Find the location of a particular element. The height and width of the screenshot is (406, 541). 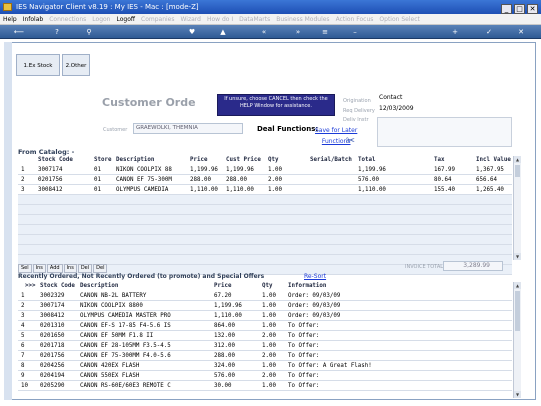

plus-icon: + is located at coordinates (455, 32).